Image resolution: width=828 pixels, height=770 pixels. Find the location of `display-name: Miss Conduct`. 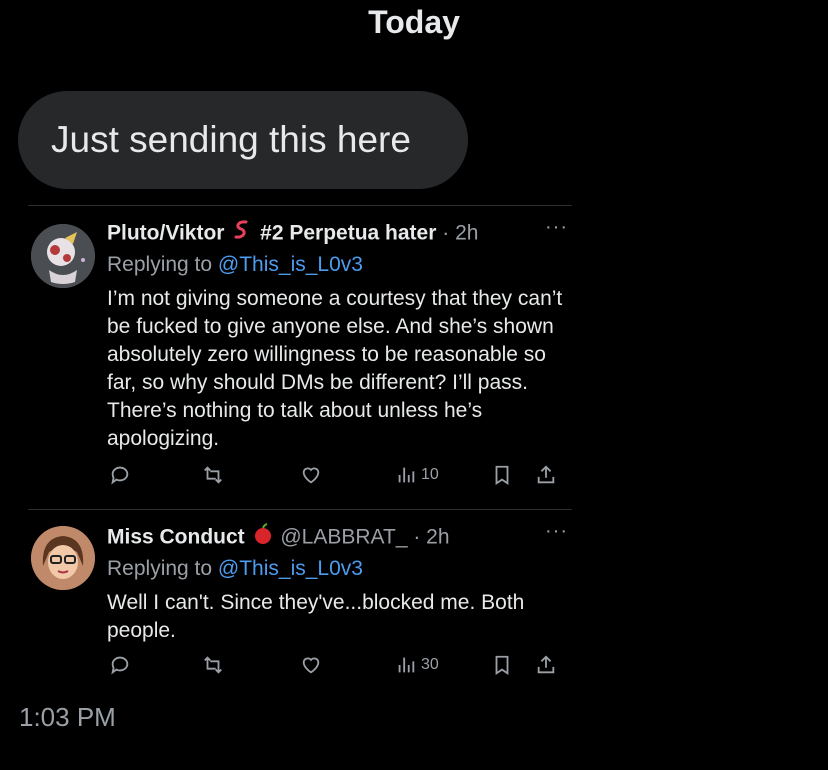

display-name: Miss Conduct is located at coordinates (176, 537).